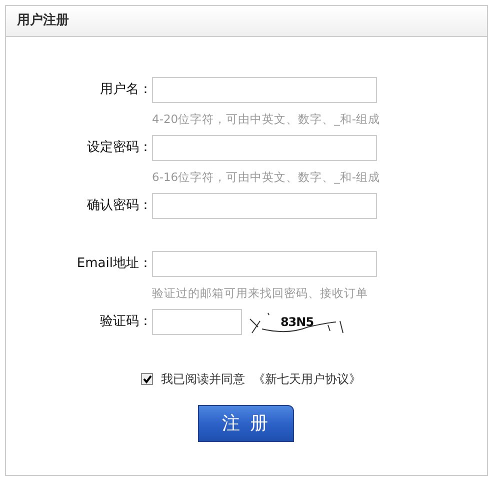 The width and height of the screenshot is (493, 481). I want to click on field-hint: 4-20位字符，可由中英文、数字、_和-组成, so click(266, 119).